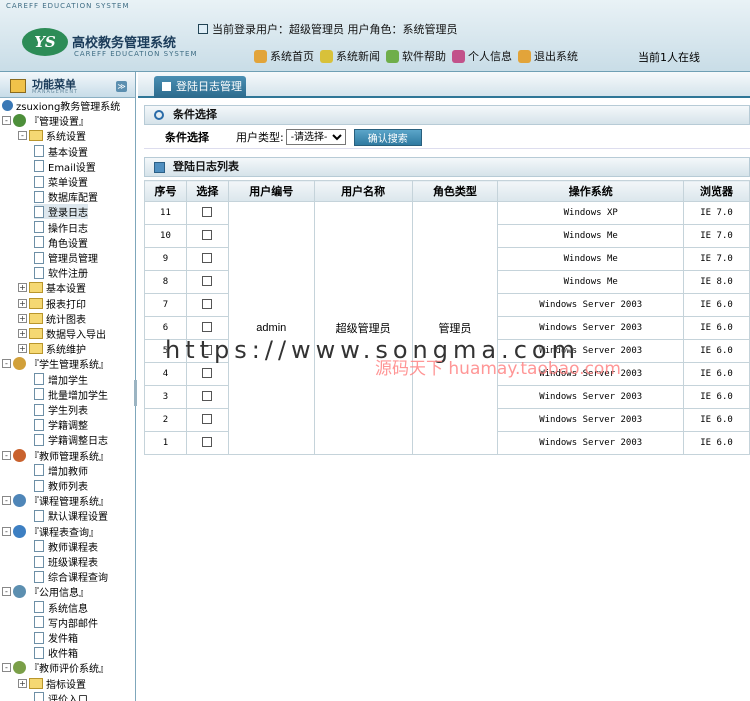  I want to click on menu-item: + 报表打印, so click(52, 303).